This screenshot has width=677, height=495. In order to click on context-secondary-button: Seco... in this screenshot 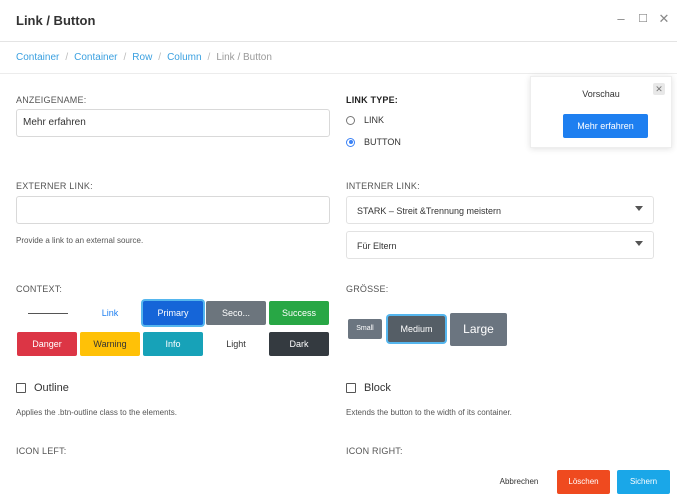, I will do `click(236, 313)`.